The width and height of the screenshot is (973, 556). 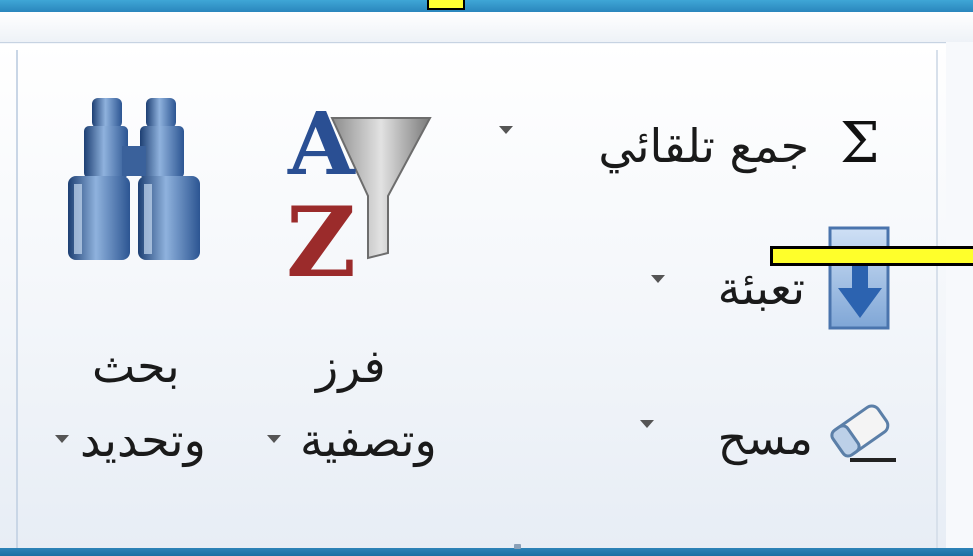 I want to click on sort-filter-label-line2: وتصفية, so click(x=368, y=440).